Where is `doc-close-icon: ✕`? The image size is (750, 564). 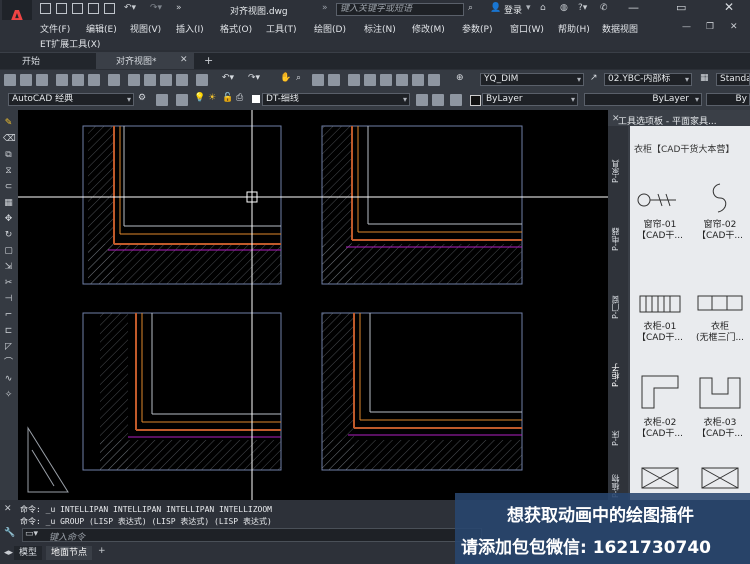 doc-close-icon: ✕ is located at coordinates (734, 27).